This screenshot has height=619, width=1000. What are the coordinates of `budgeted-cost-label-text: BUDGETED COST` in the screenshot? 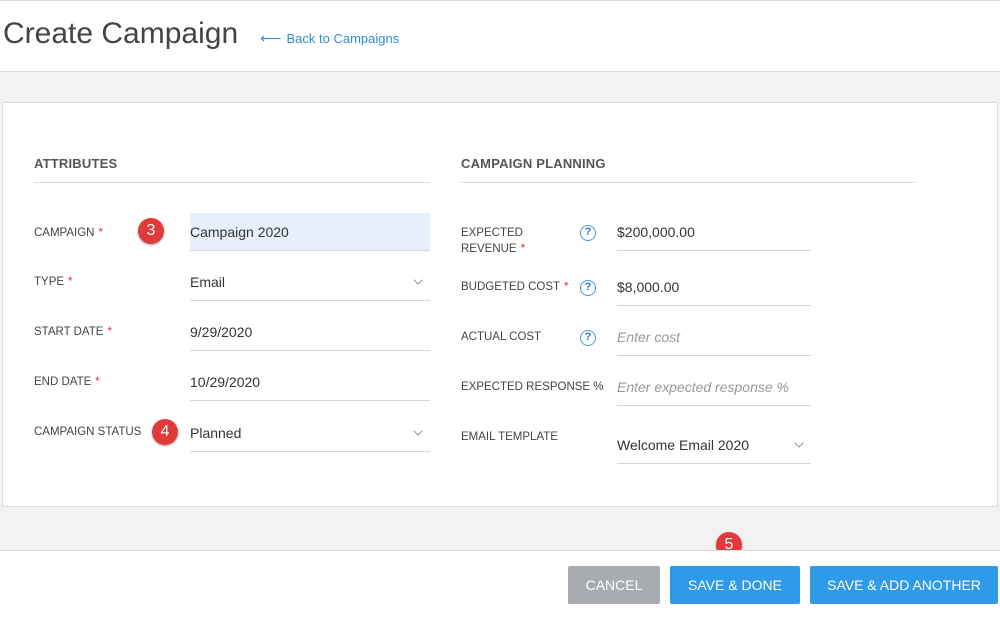 It's located at (511, 287).